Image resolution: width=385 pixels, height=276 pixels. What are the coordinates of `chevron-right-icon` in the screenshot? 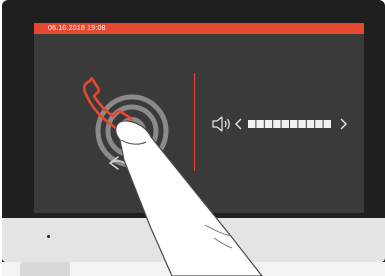 It's located at (343, 124).